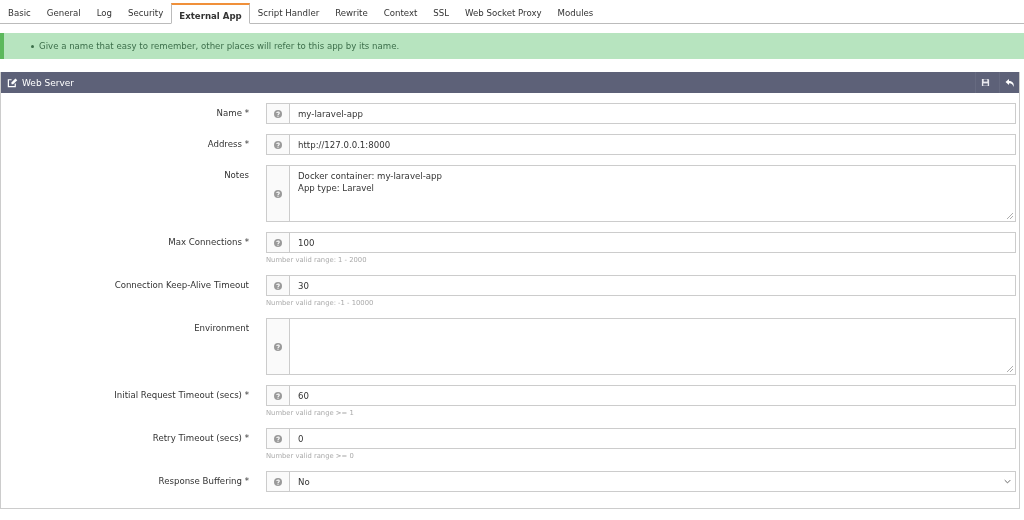 The height and width of the screenshot is (520, 1024). What do you see at coordinates (575, 13) in the screenshot?
I see `tab: Modules` at bounding box center [575, 13].